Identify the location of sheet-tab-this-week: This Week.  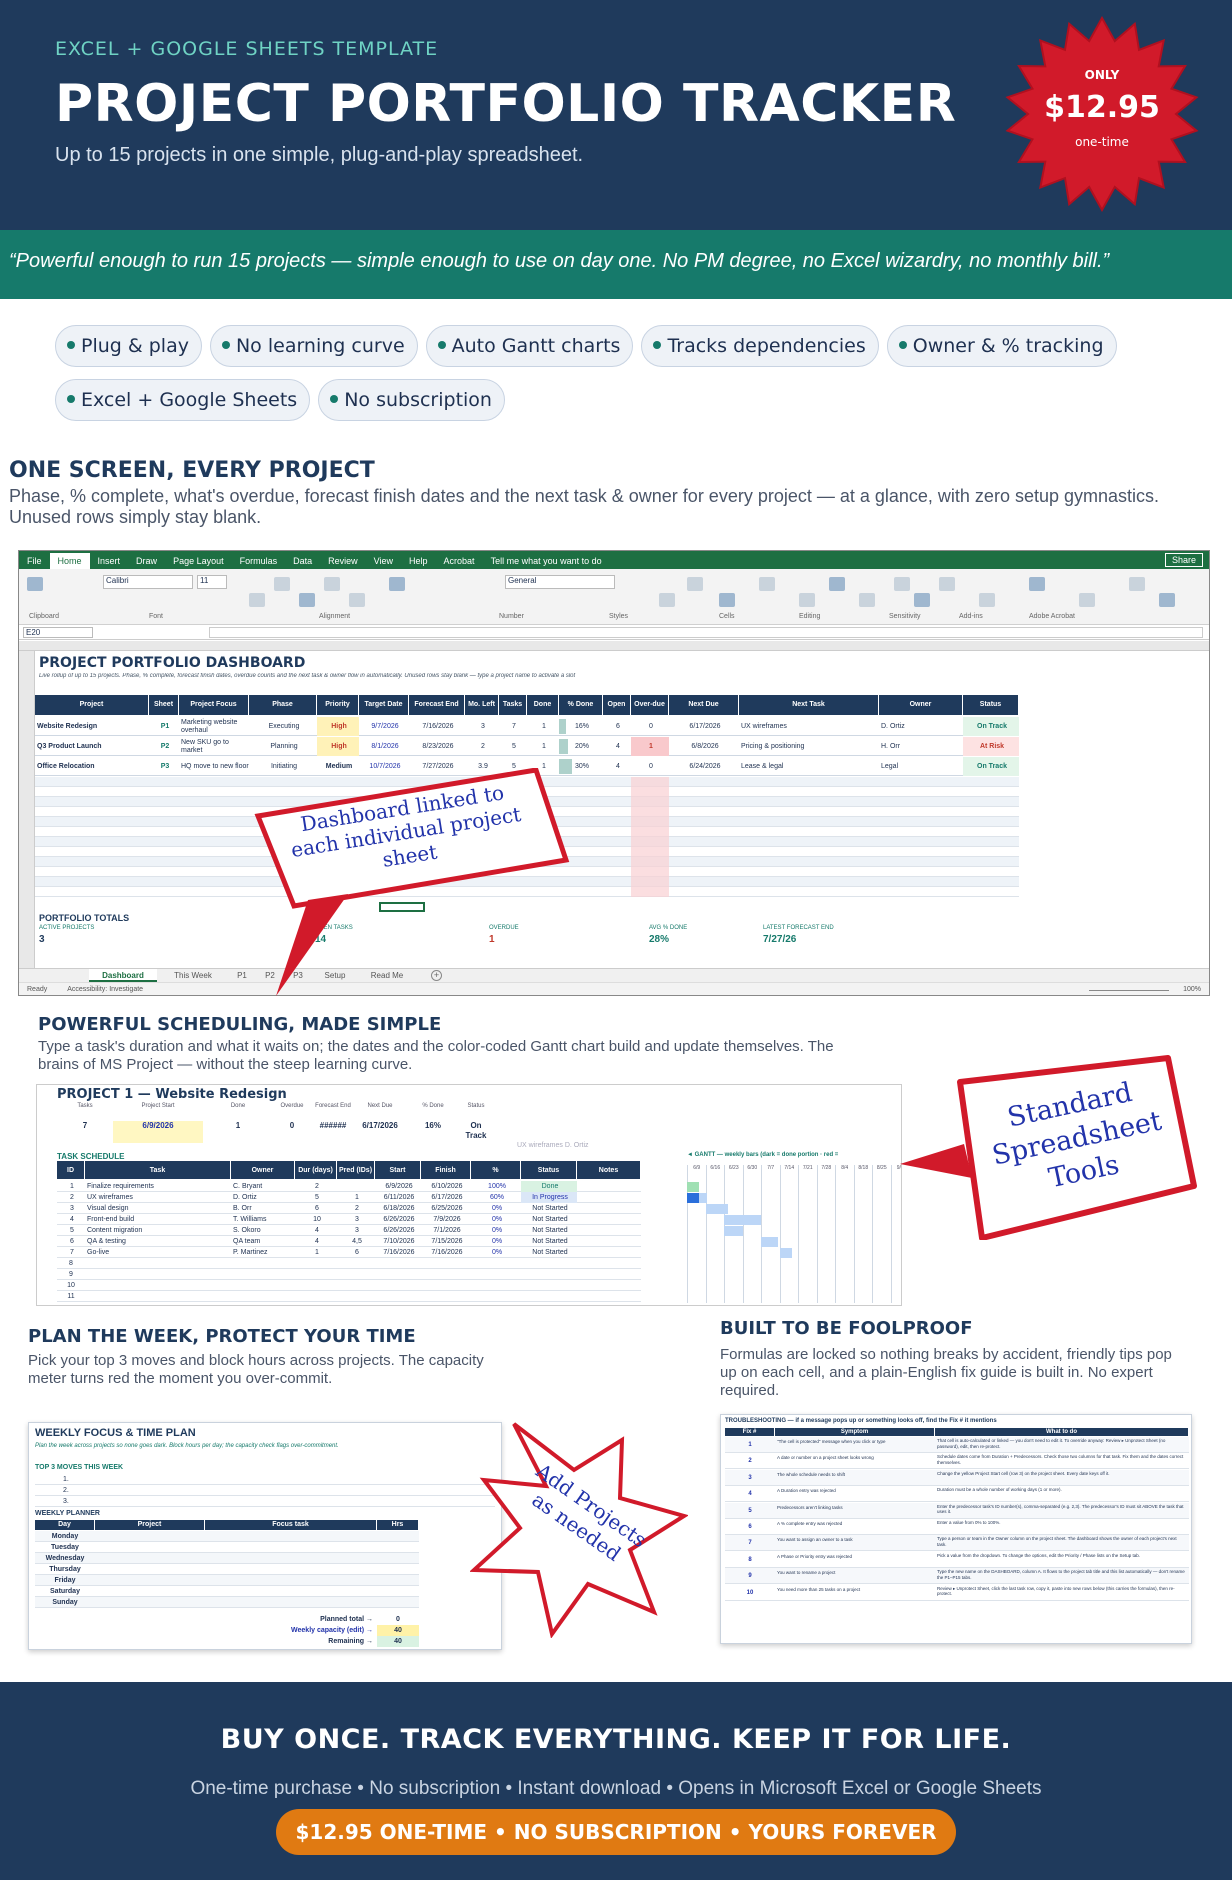
(193, 975).